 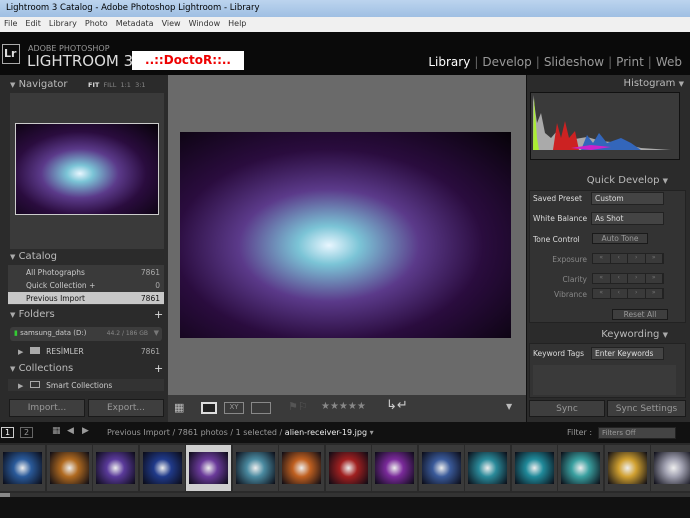 What do you see at coordinates (140, 85) in the screenshot?
I see `zoom-3-1: 3:1` at bounding box center [140, 85].